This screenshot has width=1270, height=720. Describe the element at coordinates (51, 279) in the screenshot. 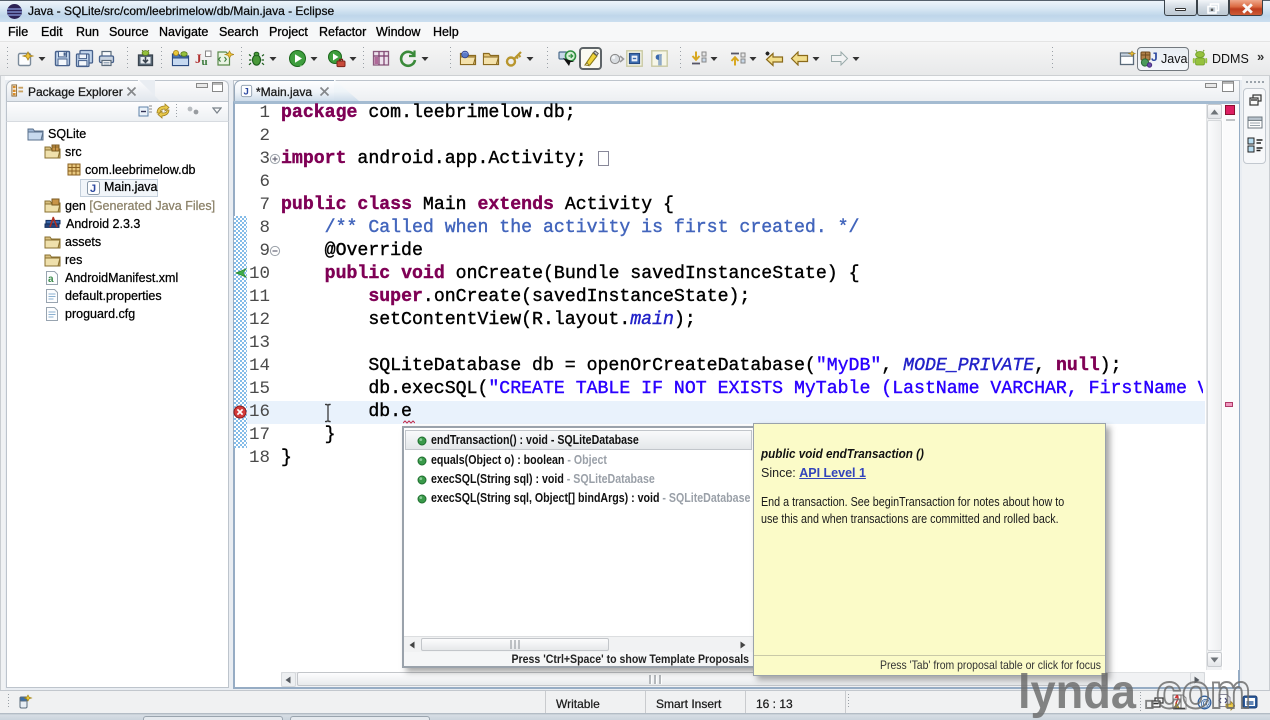

I see `svg-text: a` at that location.